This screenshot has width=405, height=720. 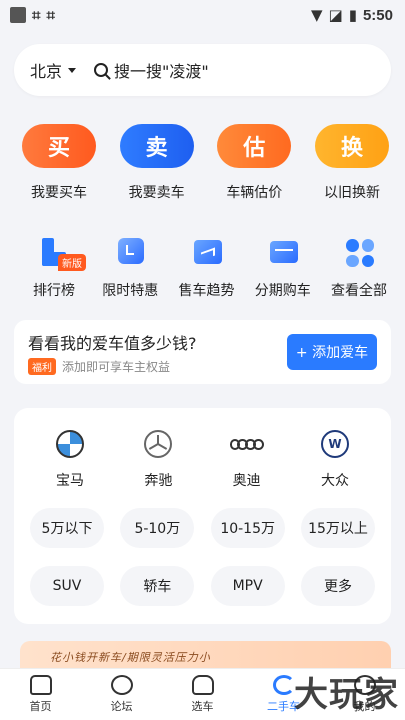 What do you see at coordinates (202, 706) in the screenshot?
I see `tab-label: 选车` at bounding box center [202, 706].